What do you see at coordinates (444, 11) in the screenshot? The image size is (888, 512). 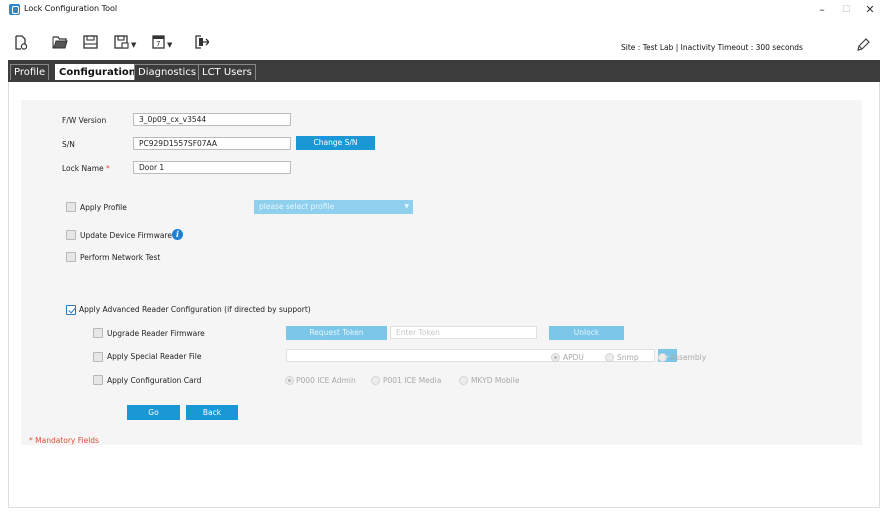 I see `title-bar: Lock Configuration Tool – ☐ ✕` at bounding box center [444, 11].